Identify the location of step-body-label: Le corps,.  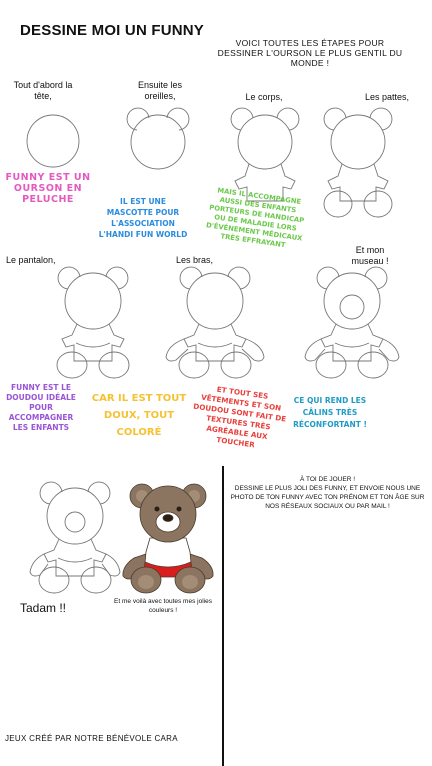
(264, 97).